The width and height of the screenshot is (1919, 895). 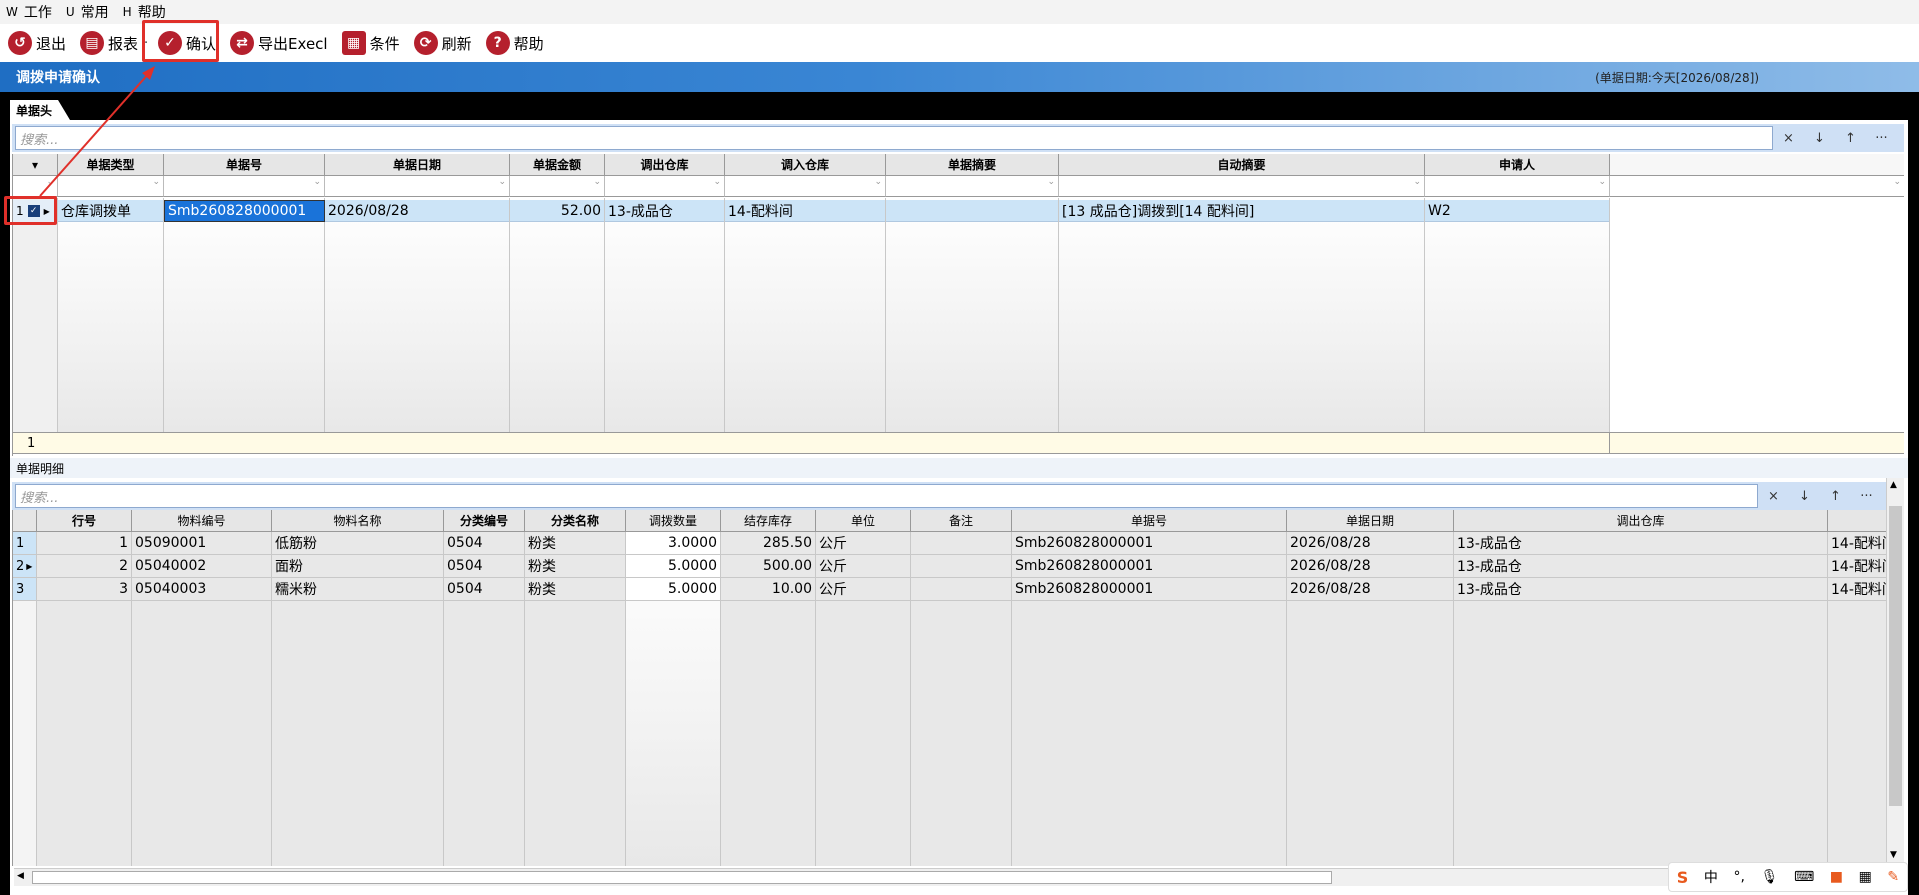 I want to click on cell-applicant: W2, so click(x=1517, y=211).